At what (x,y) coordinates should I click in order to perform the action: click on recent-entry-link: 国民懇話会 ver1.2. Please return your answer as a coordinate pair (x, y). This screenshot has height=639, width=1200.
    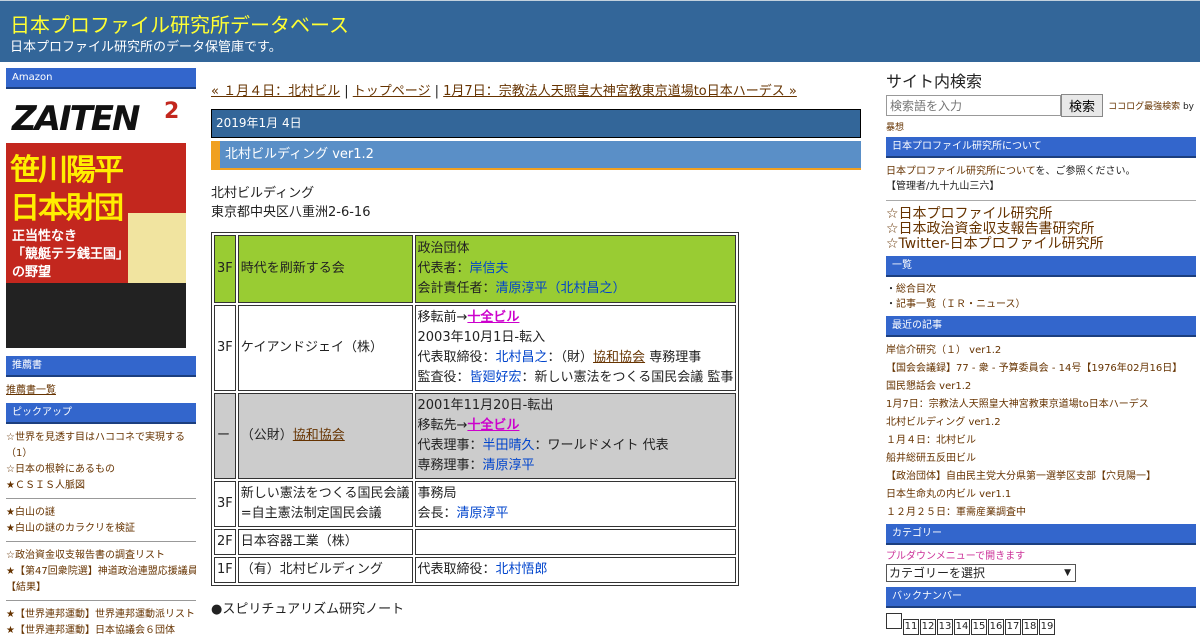
    Looking at the image, I should click on (1041, 387).